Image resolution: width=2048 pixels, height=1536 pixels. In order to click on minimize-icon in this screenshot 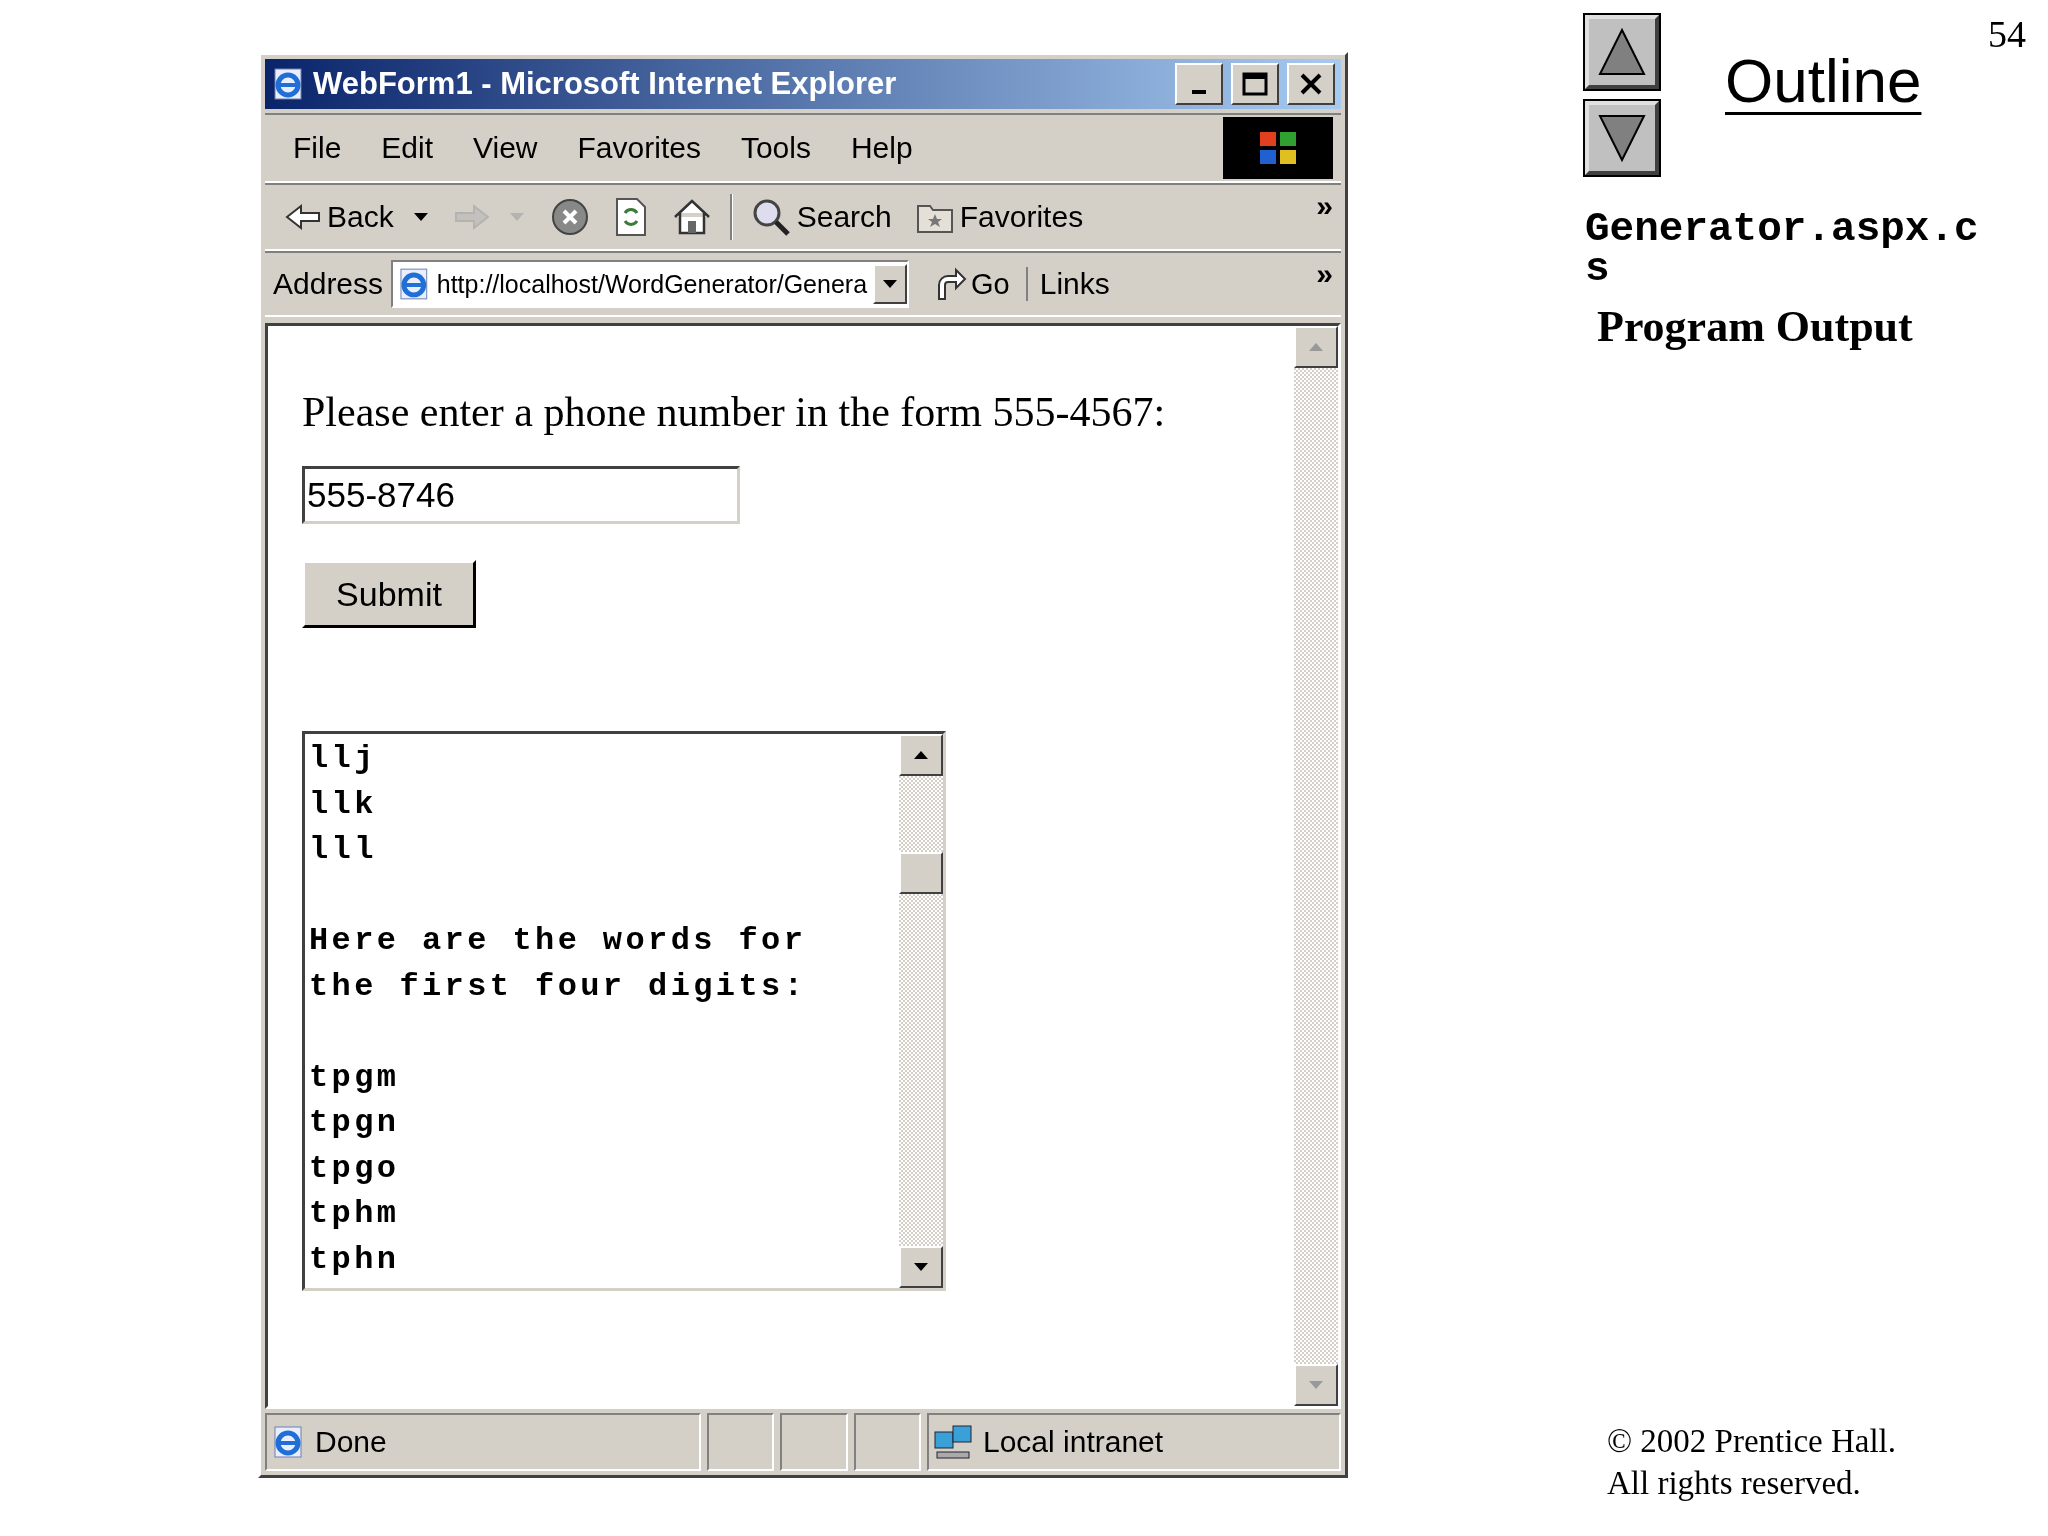, I will do `click(1199, 92)`.